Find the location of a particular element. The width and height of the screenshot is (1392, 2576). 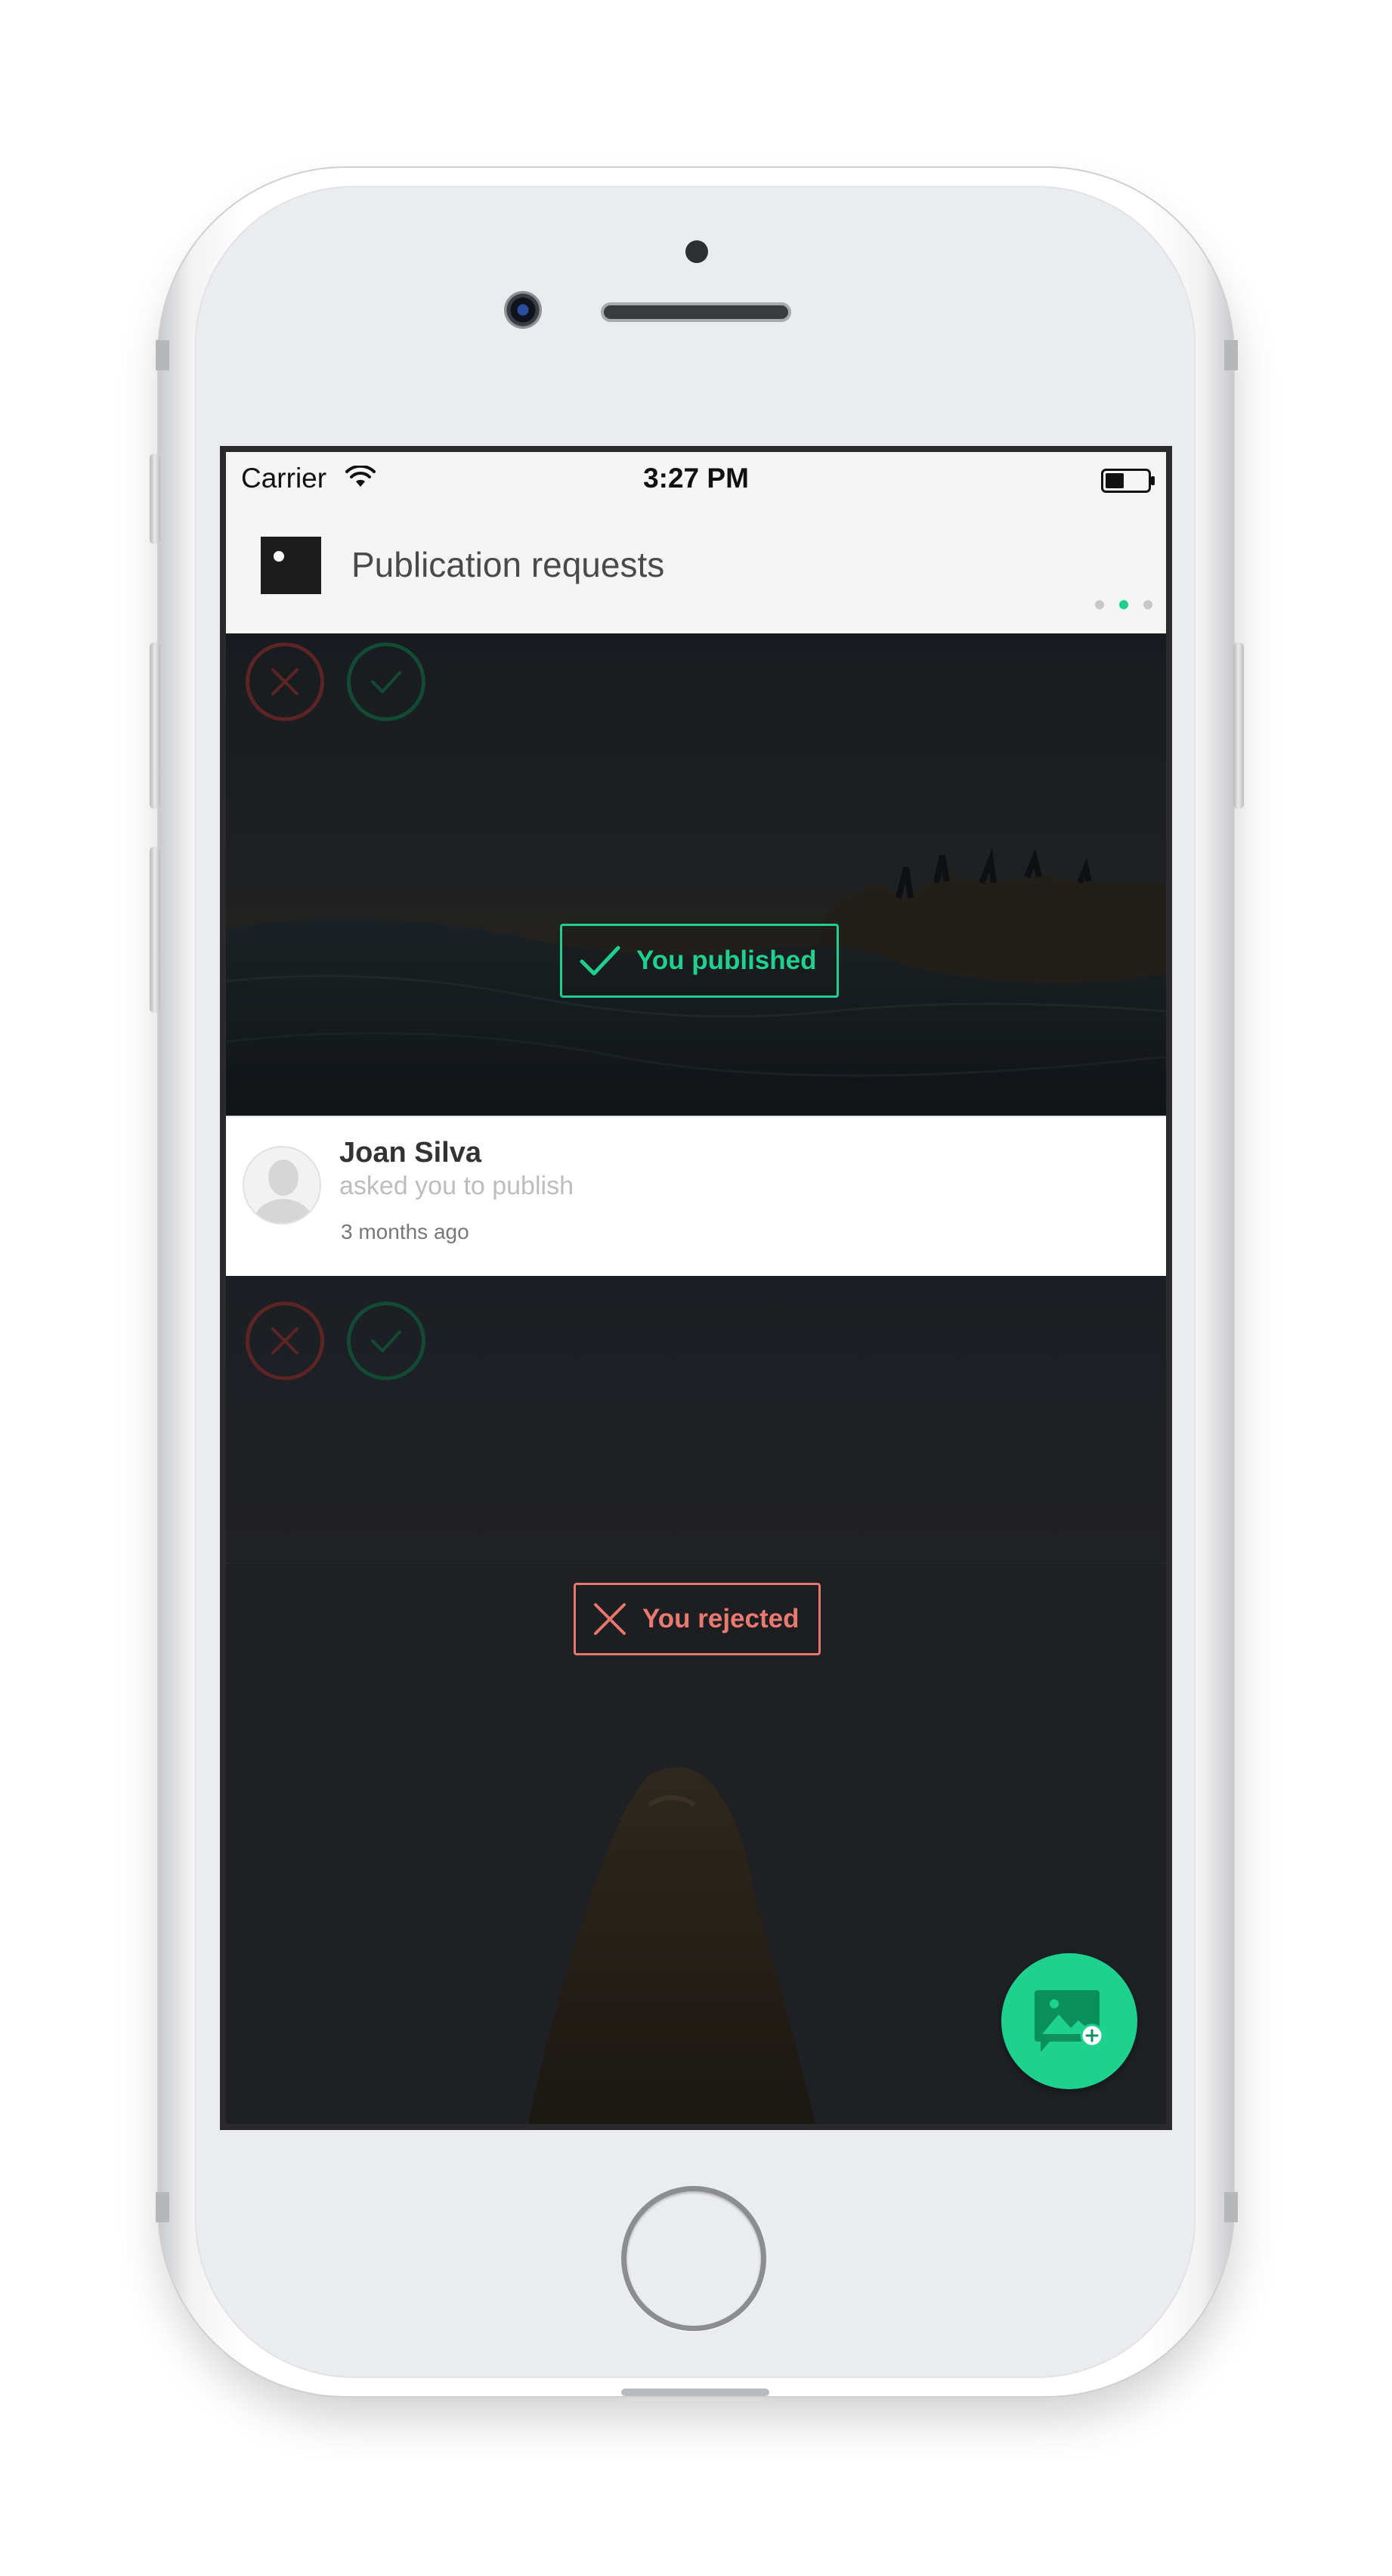

add-image-icon is located at coordinates (1069, 2021).